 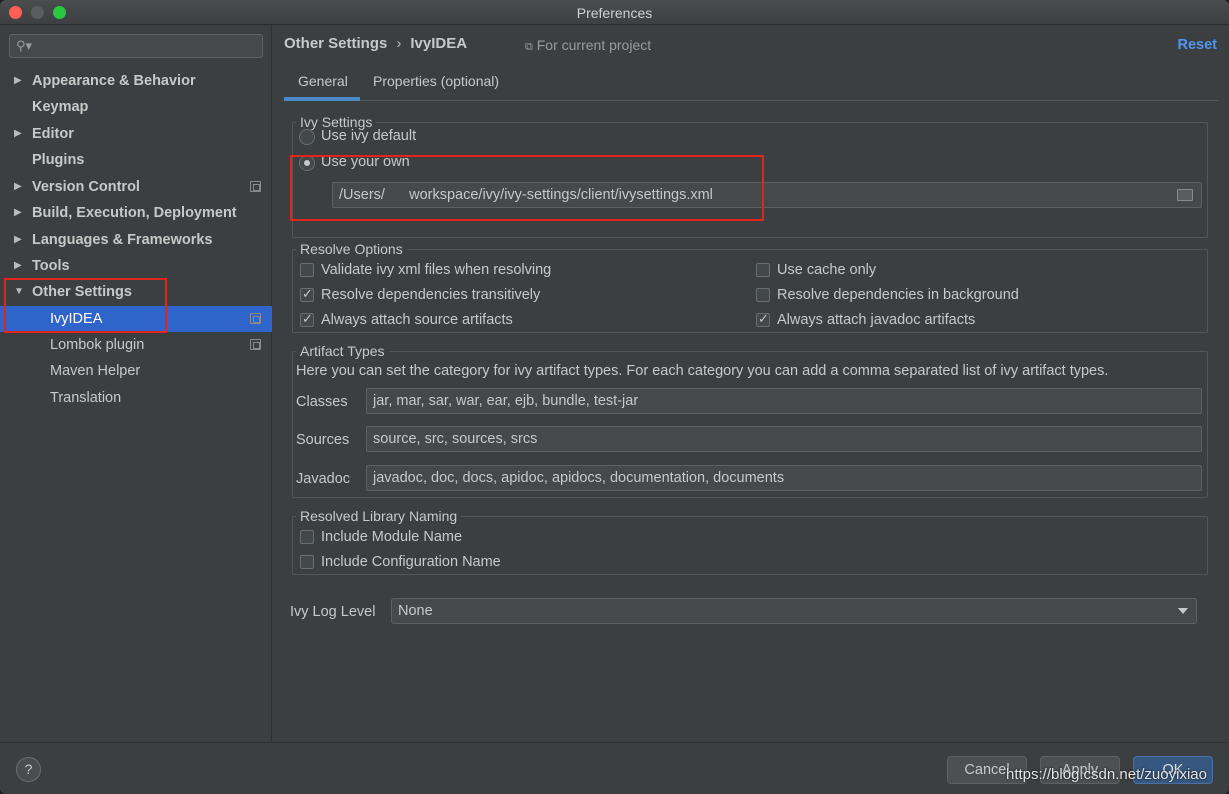 I want to click on use-ivy-default-radio, so click(x=307, y=137).